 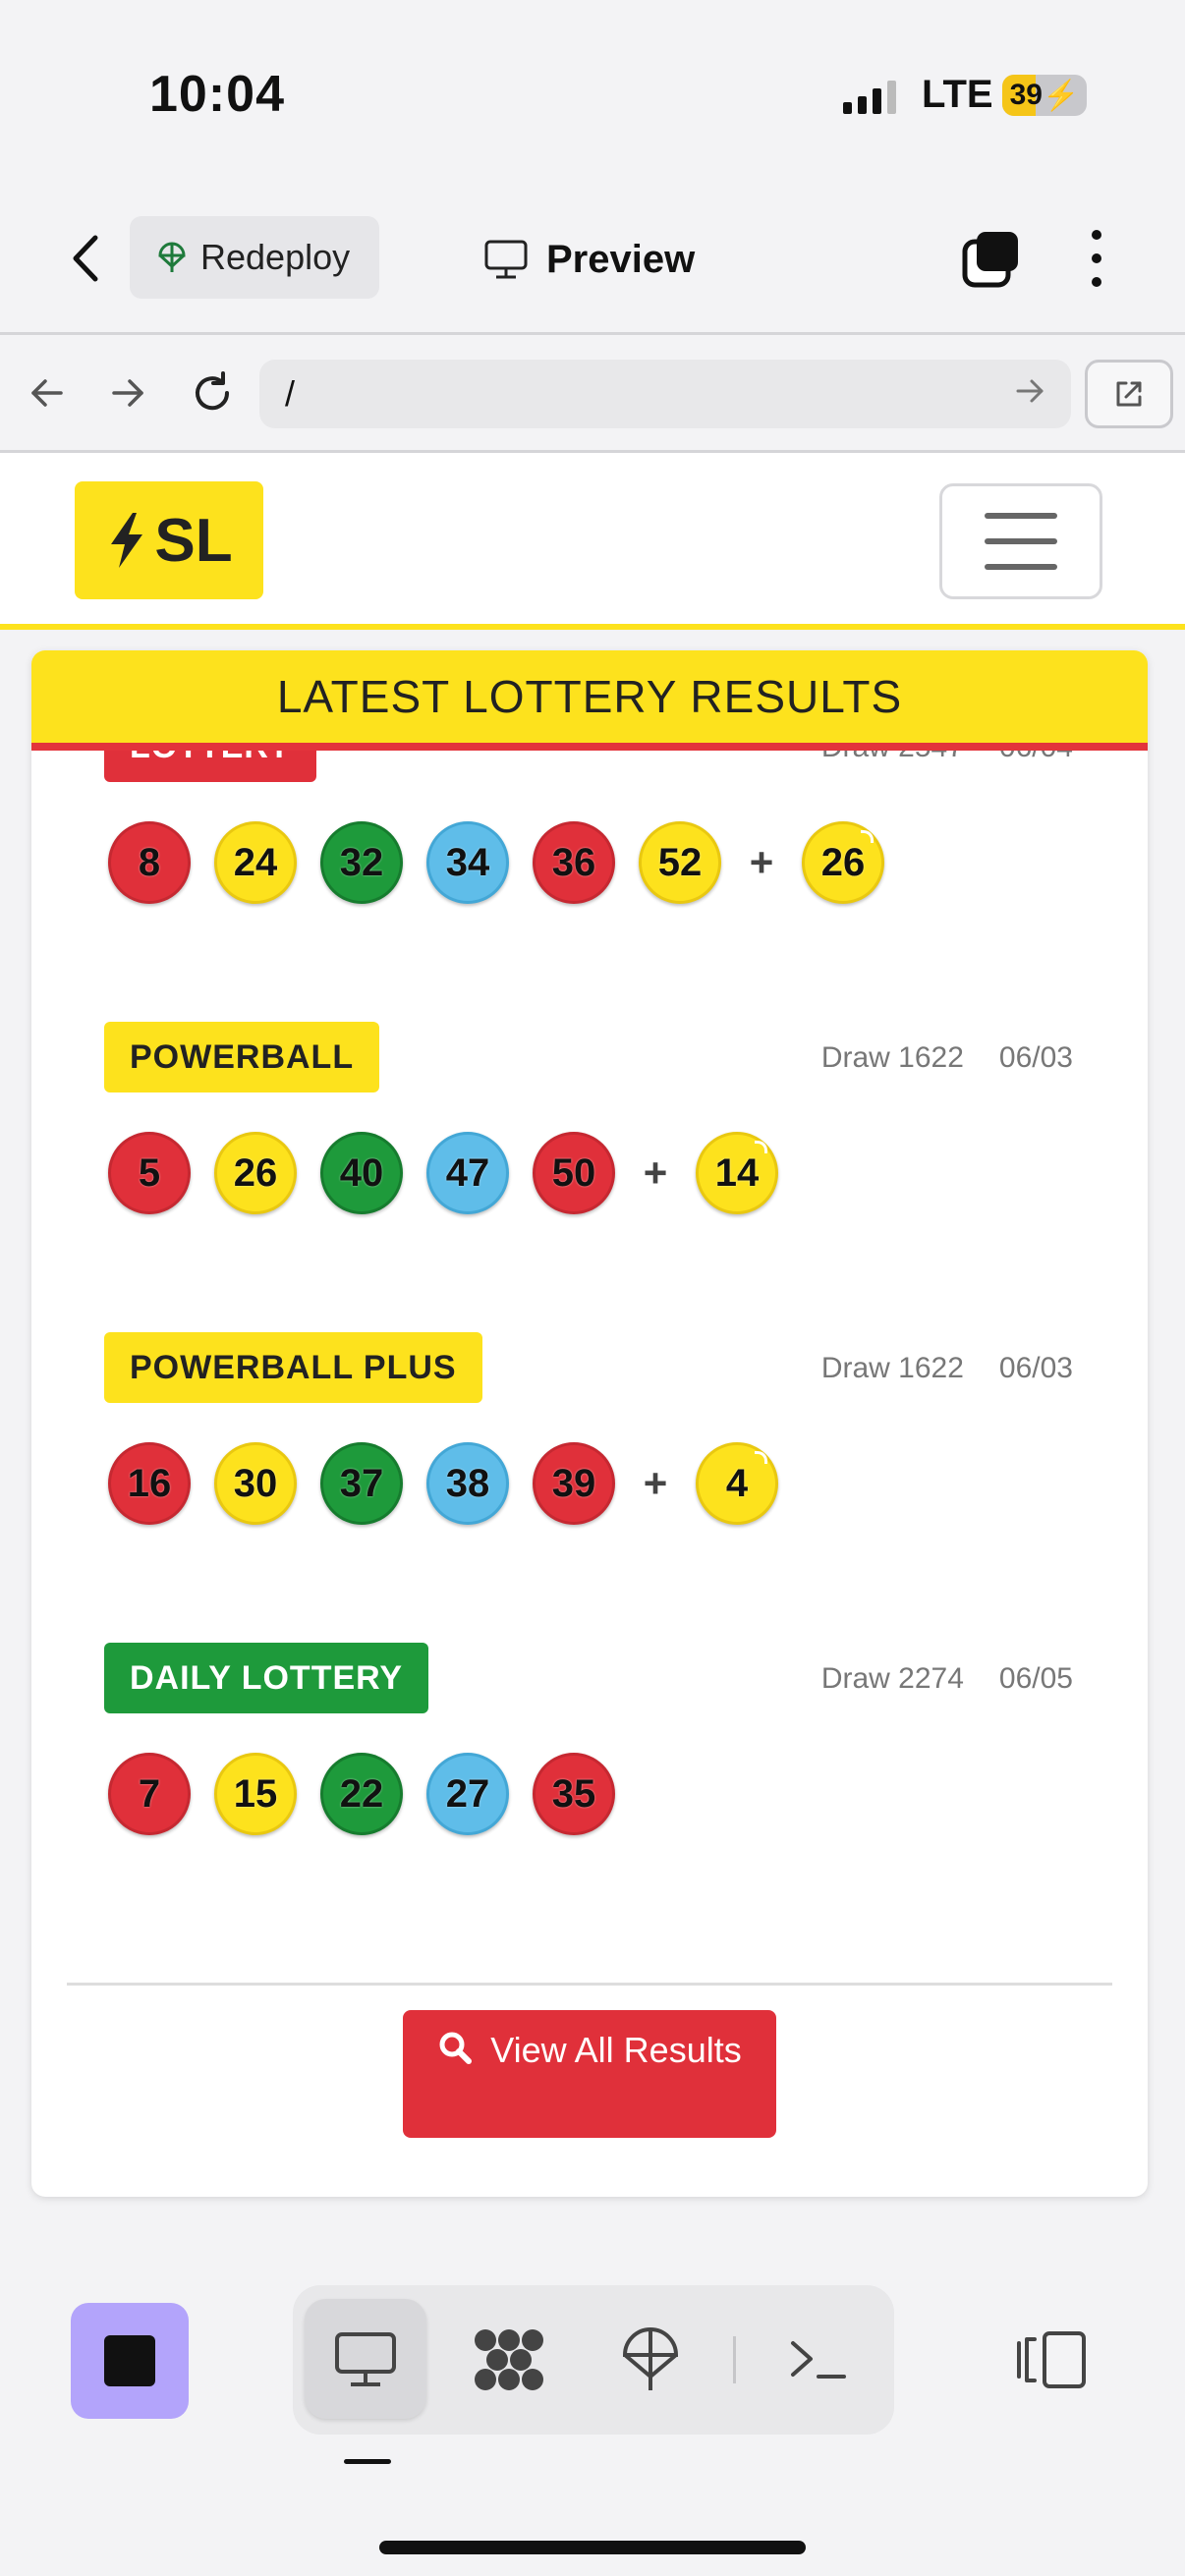 I want to click on ball-number: 15, so click(x=256, y=1793).